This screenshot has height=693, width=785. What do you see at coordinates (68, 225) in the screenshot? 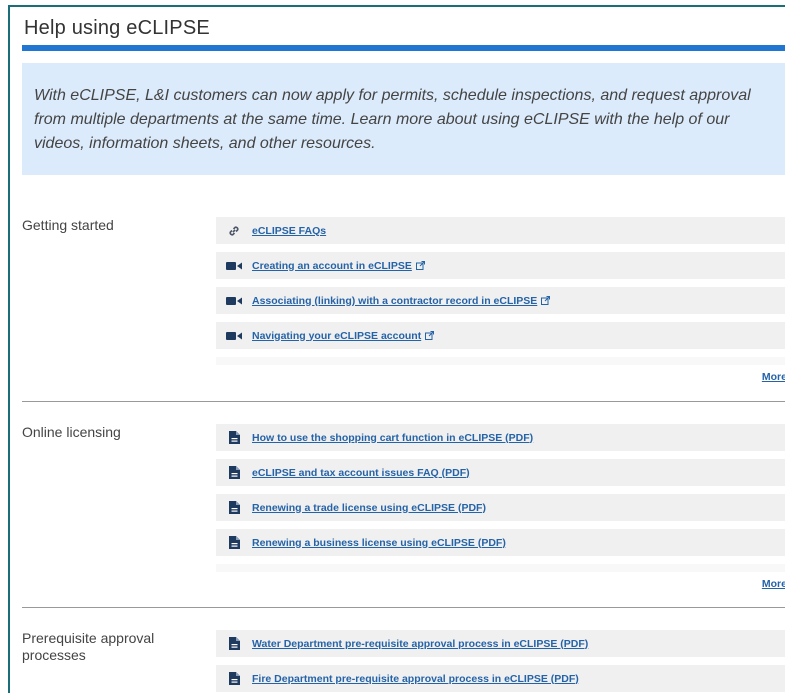
I see `section-label-getting-started: Getting started` at bounding box center [68, 225].